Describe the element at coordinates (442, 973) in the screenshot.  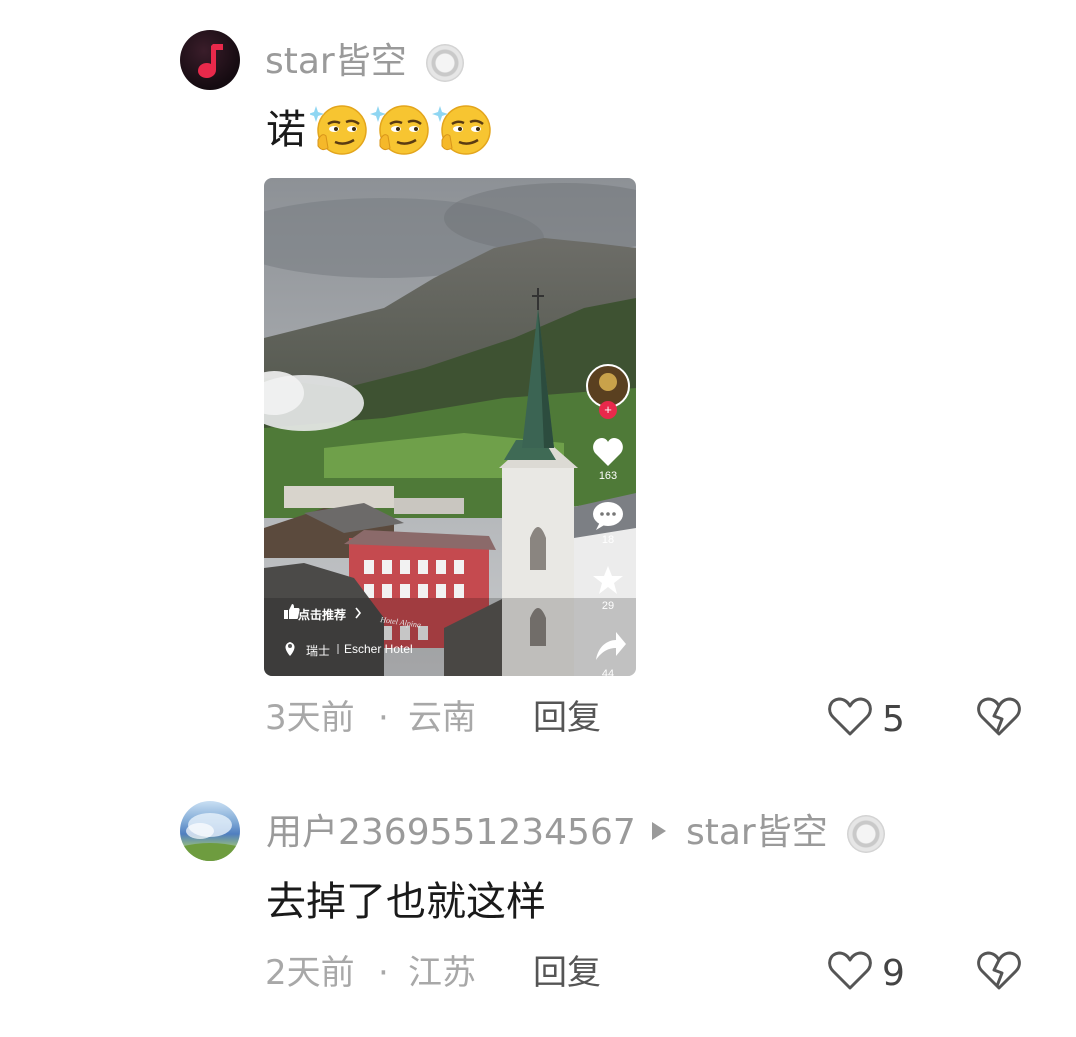
I see `comment-location: 江苏` at that location.